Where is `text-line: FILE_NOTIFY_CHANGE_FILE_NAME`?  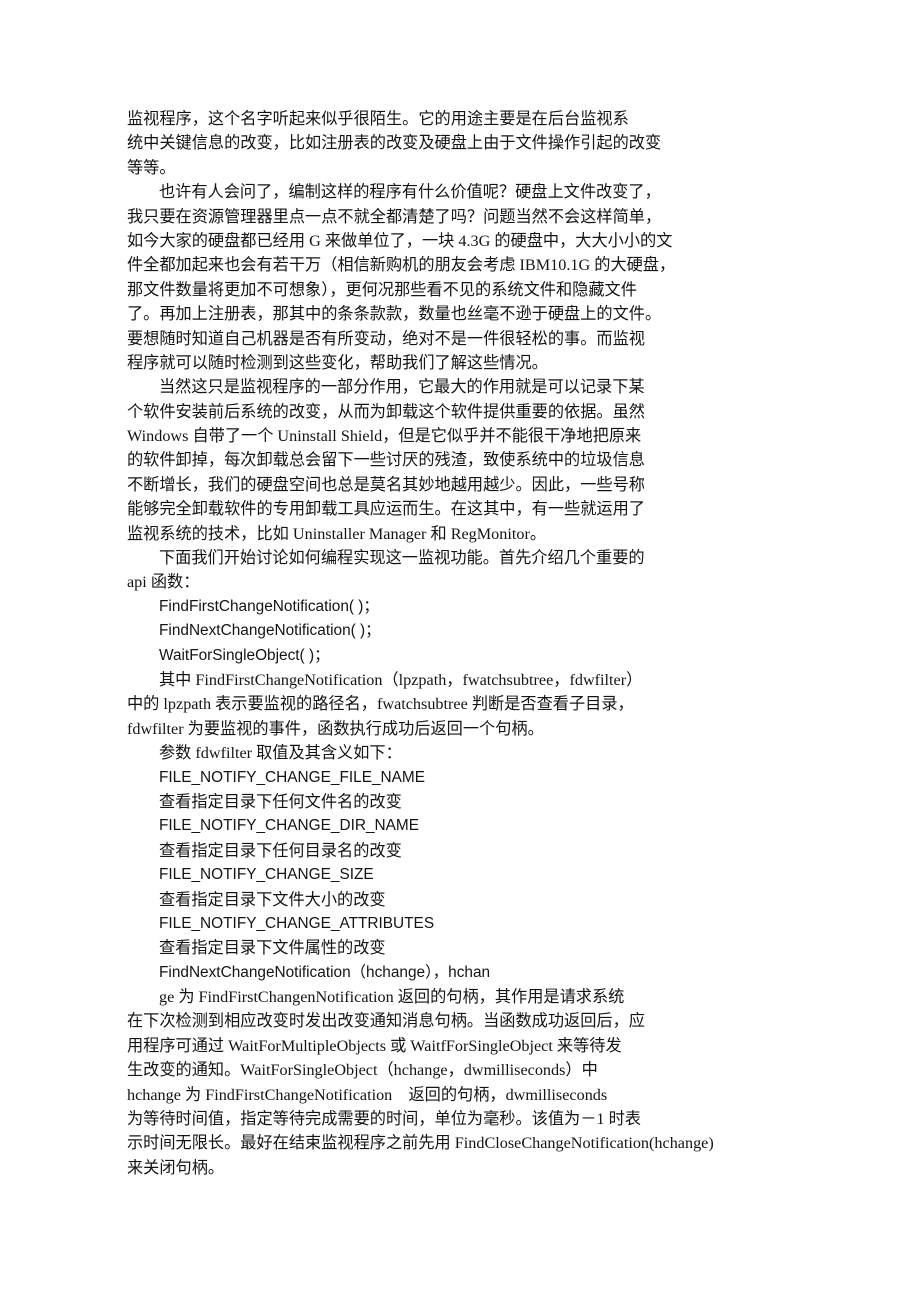
text-line: FILE_NOTIFY_CHANGE_FILE_NAME is located at coordinates (292, 777).